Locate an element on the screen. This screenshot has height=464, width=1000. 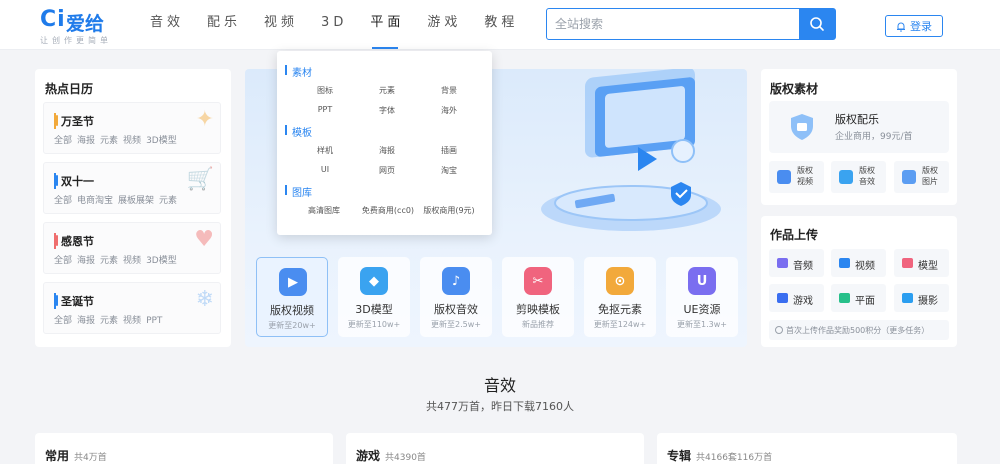
unreal-icon-glyph: U is located at coordinates (702, 281).